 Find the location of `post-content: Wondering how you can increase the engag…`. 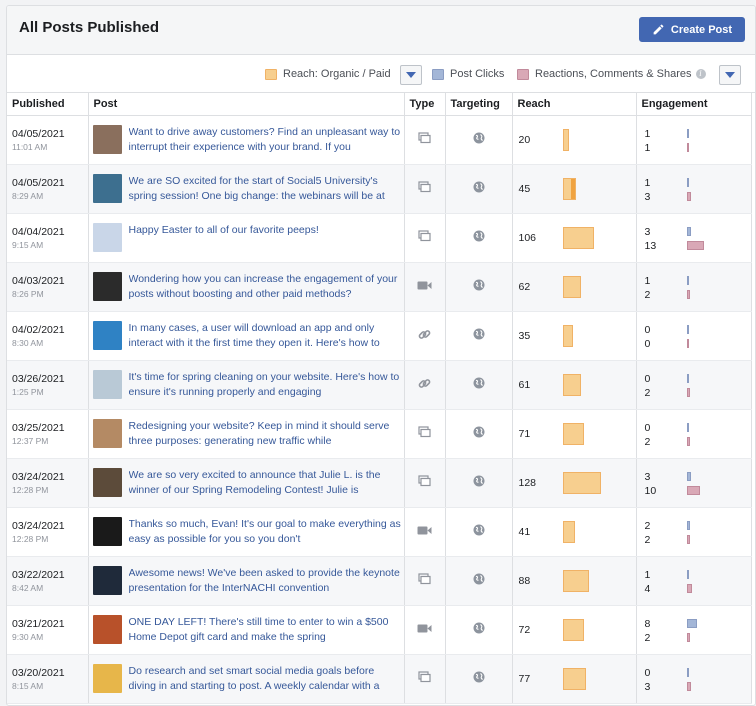

post-content: Wondering how you can increase the engag… is located at coordinates (248, 287).